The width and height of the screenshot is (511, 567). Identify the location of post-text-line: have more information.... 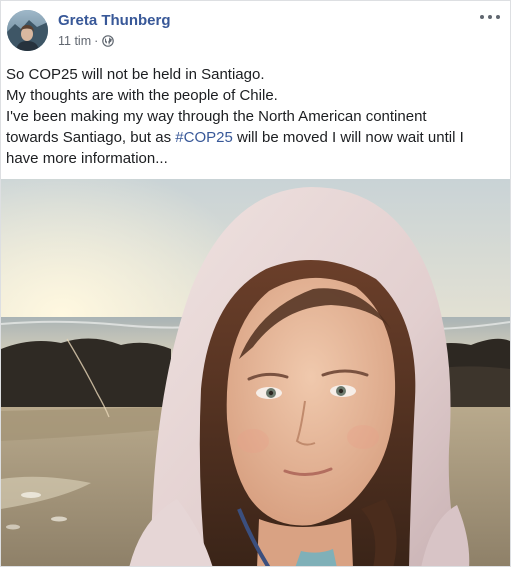
(87, 158).